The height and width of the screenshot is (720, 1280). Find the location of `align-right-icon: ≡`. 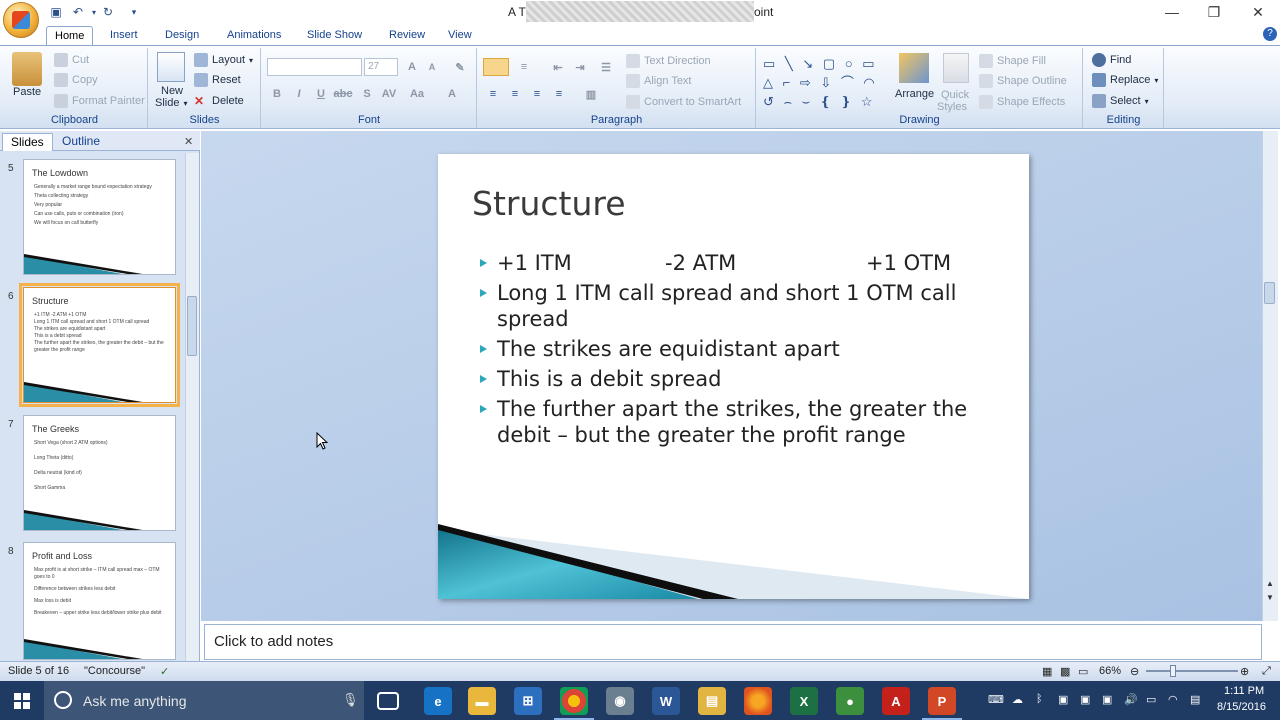

align-right-icon: ≡ is located at coordinates (537, 94).